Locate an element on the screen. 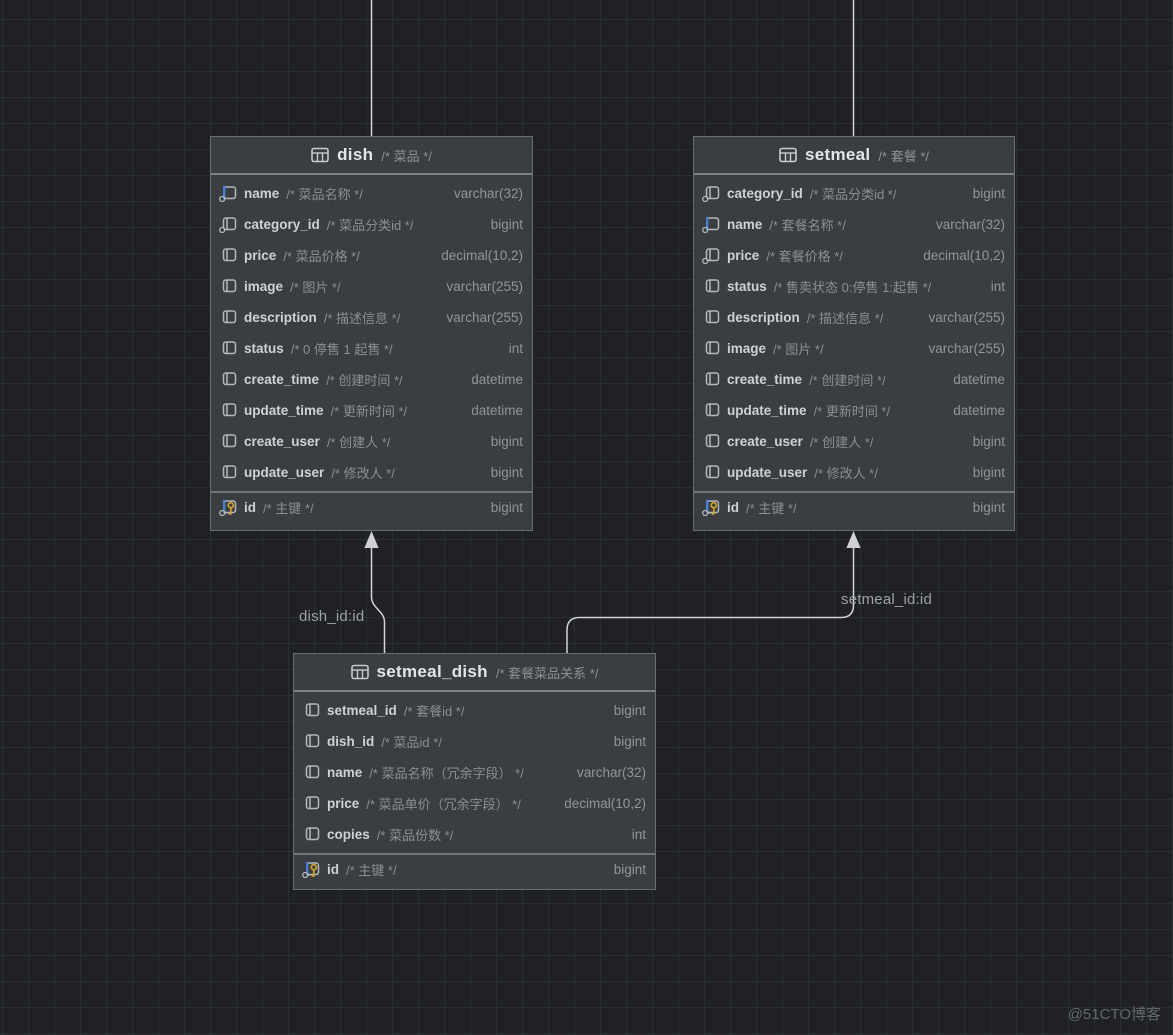 The image size is (1173, 1035). primary-key-column-icon is located at coordinates (228, 507).